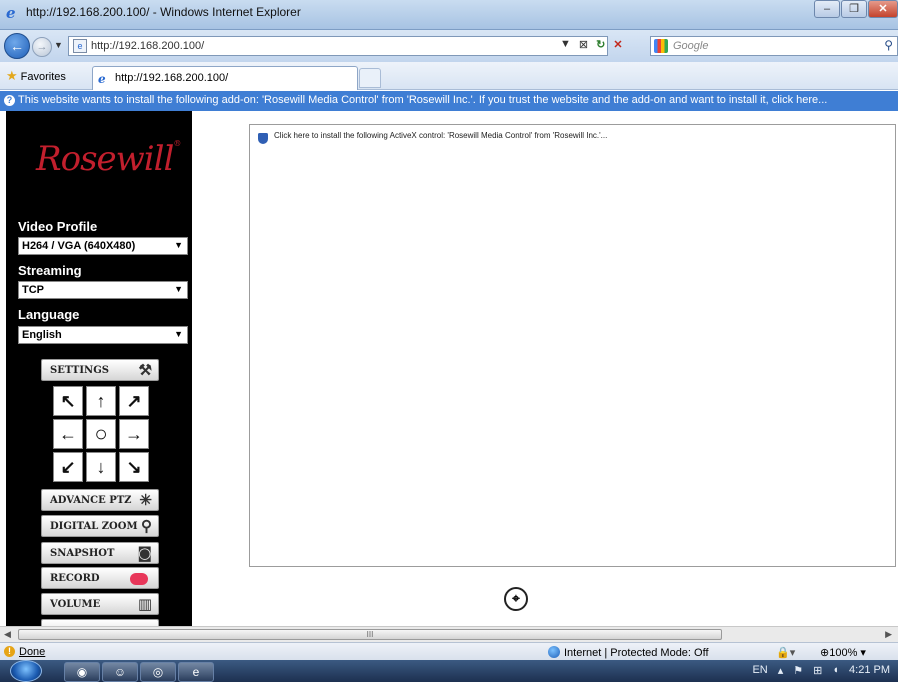 This screenshot has height=682, width=898. Describe the element at coordinates (759, 670) in the screenshot. I see `language-indicator: EN` at that location.